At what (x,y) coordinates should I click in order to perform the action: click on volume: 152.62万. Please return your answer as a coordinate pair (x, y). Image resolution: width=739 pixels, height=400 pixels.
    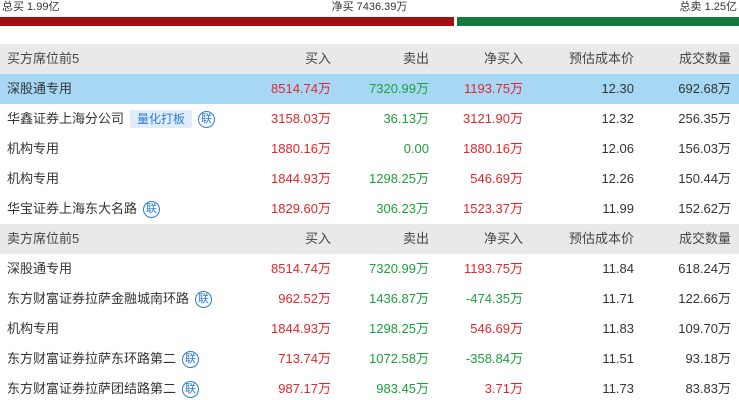
    Looking at the image, I should click on (704, 208).